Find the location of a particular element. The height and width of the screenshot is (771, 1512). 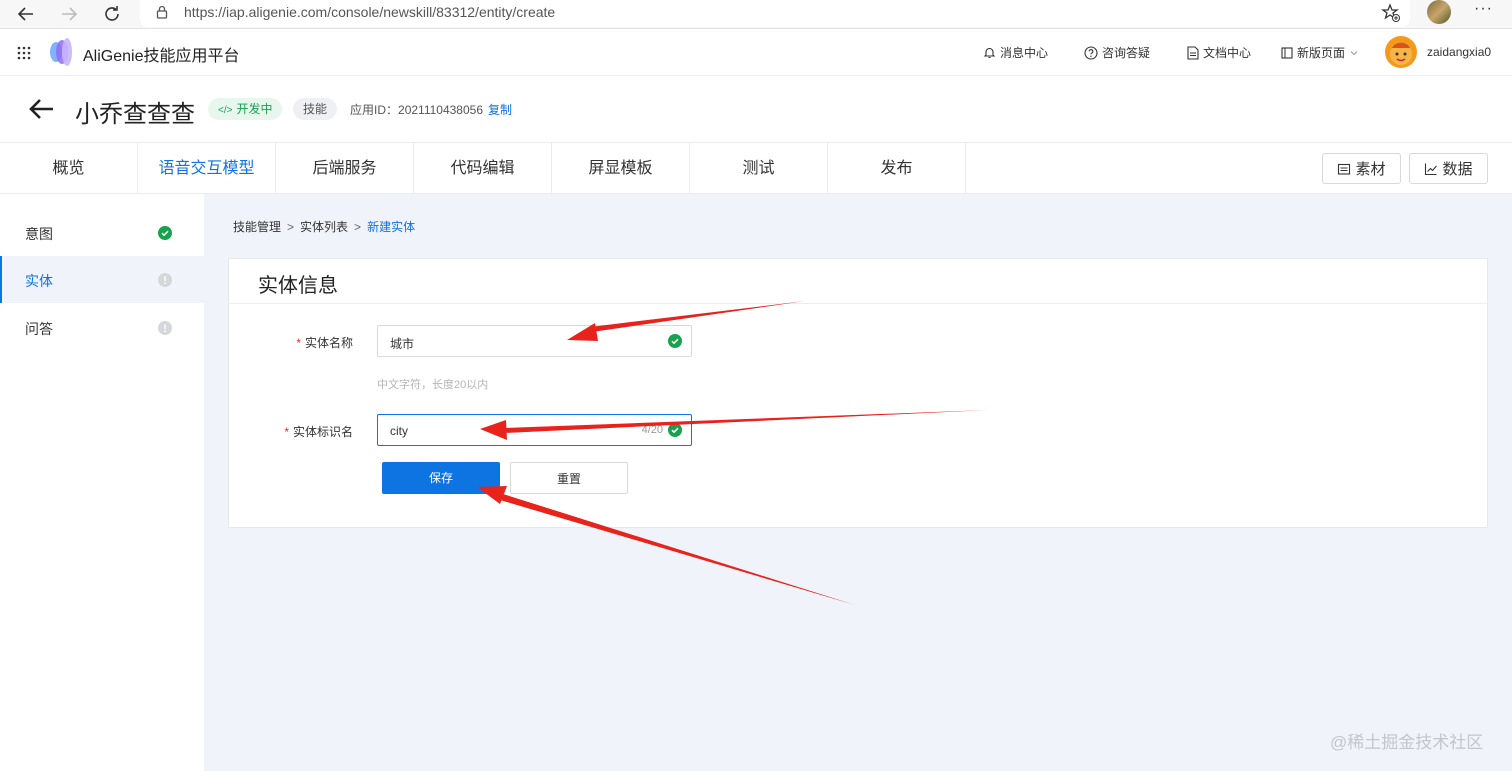

app-id-value: 2021110438056 is located at coordinates (440, 110).